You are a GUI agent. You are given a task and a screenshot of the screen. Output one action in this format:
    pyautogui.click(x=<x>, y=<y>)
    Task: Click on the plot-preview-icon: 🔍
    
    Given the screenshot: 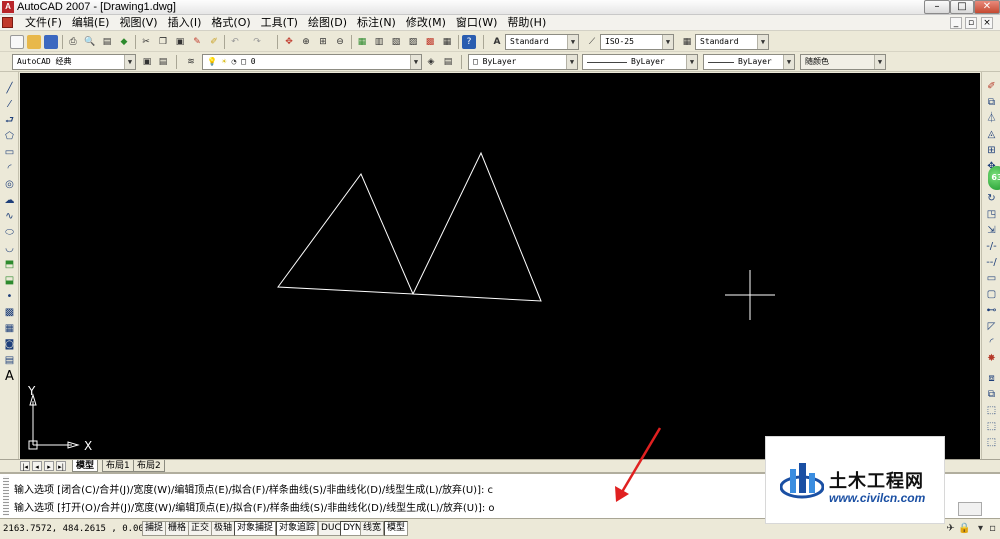 What is the action you would take?
    pyautogui.click(x=90, y=42)
    